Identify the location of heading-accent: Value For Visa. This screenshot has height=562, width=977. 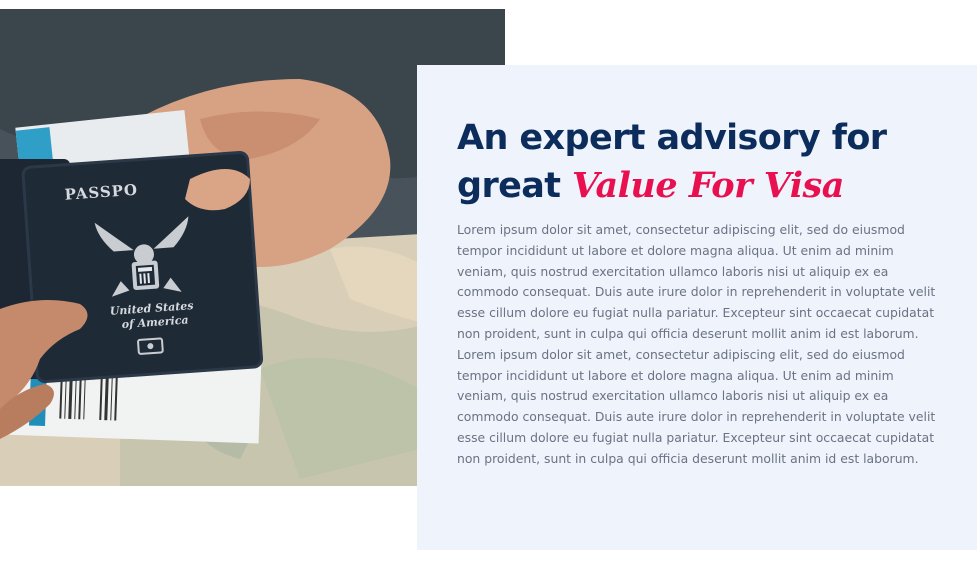
(708, 185).